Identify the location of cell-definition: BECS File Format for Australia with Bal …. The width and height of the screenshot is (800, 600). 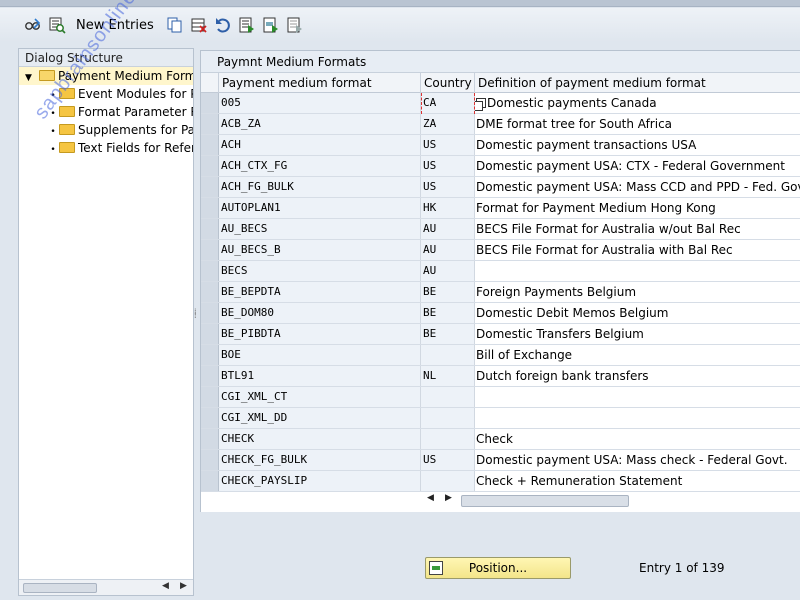
(637, 250).